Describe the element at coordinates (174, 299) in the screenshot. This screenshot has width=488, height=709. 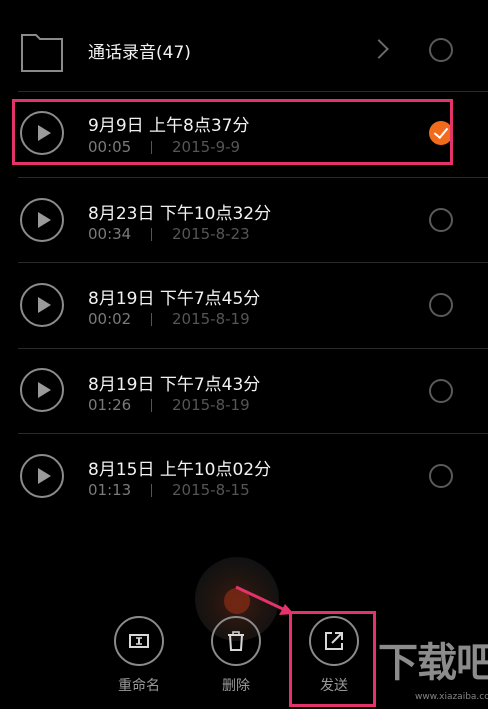
I see `recording-title: 8月19日 下午7点45分` at that location.